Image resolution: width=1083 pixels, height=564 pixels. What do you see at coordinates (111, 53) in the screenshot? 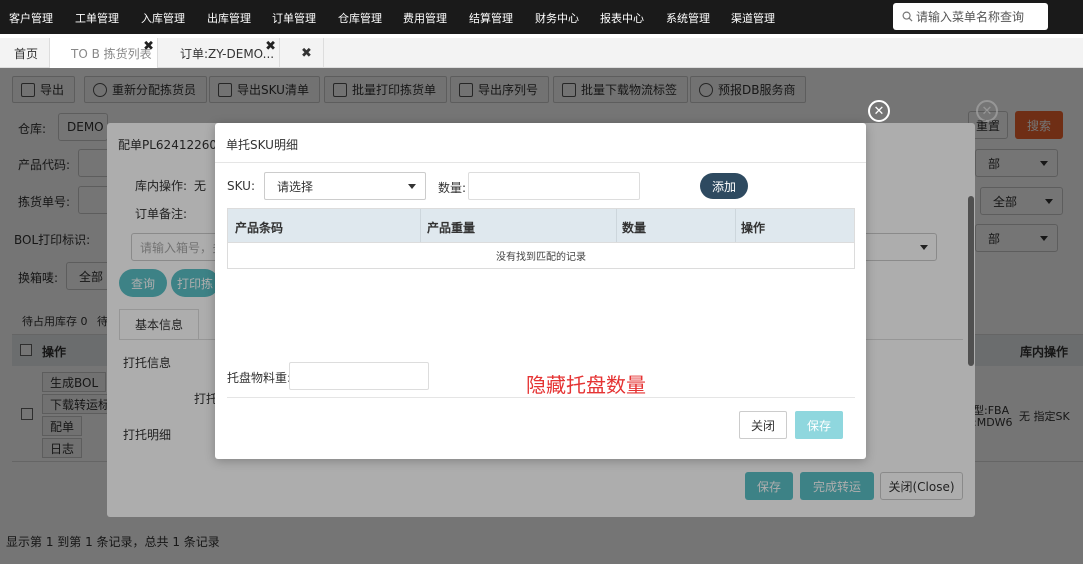
I see `tab-label: TO B 拣货列表` at bounding box center [111, 53].